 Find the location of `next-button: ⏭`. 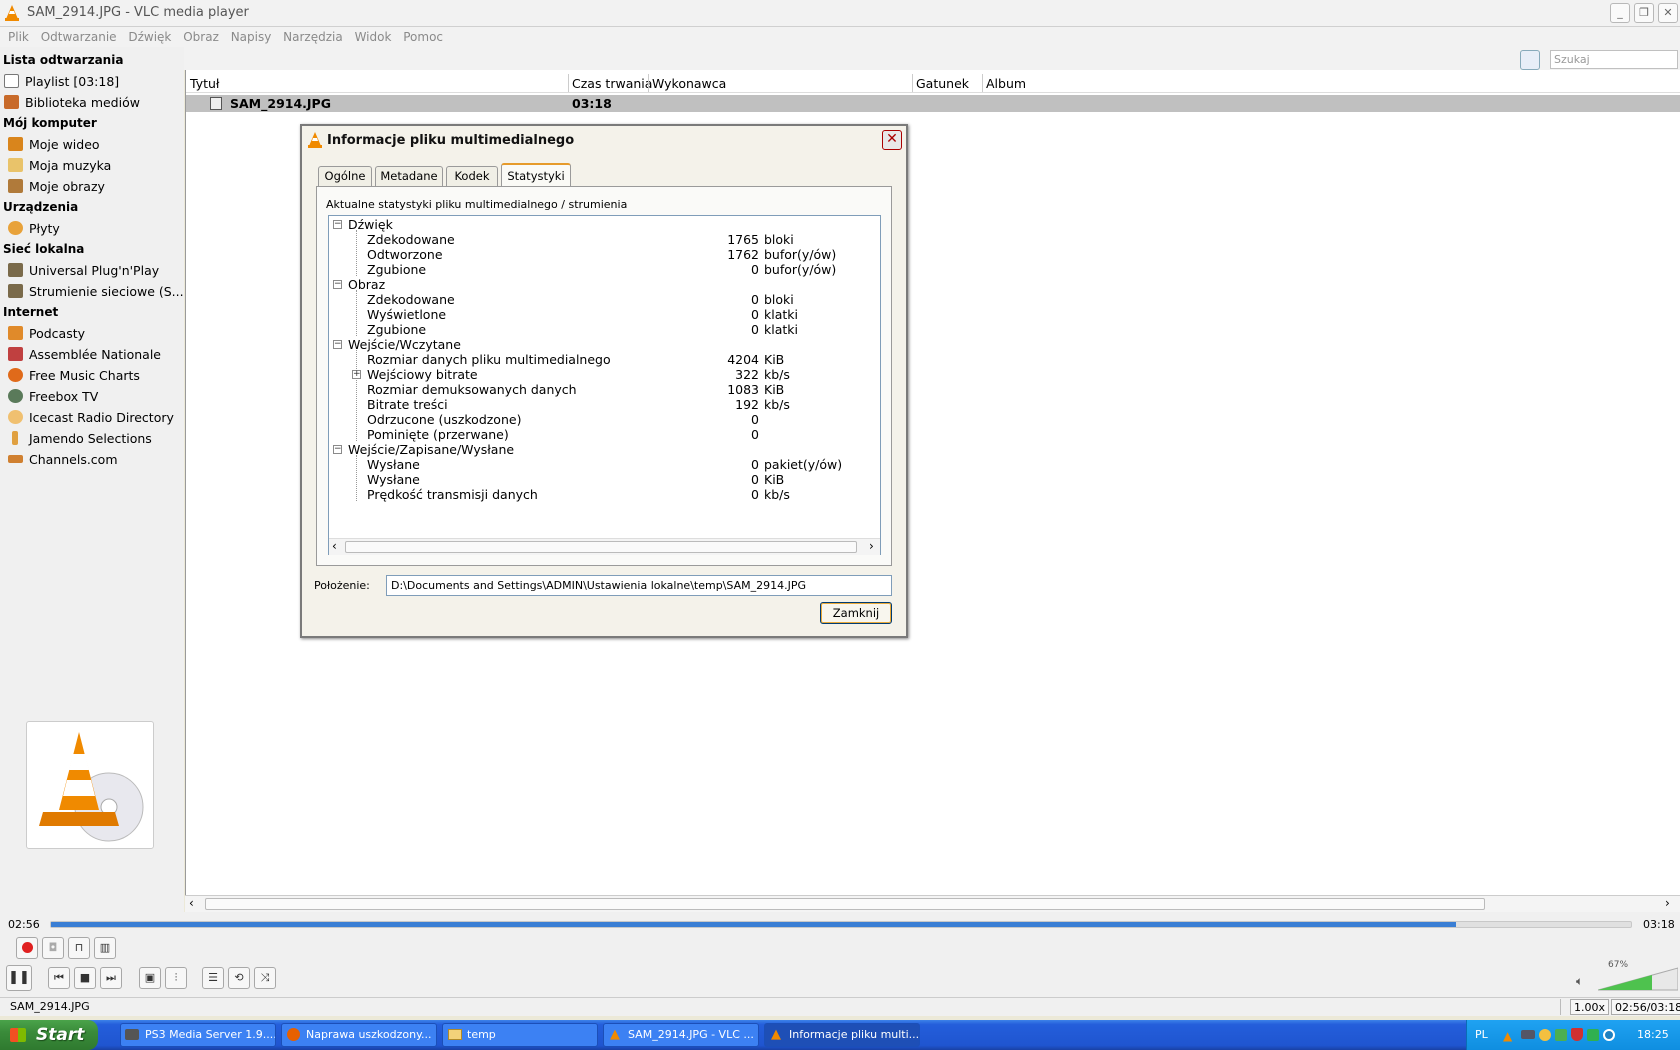

next-button: ⏭ is located at coordinates (111, 978).